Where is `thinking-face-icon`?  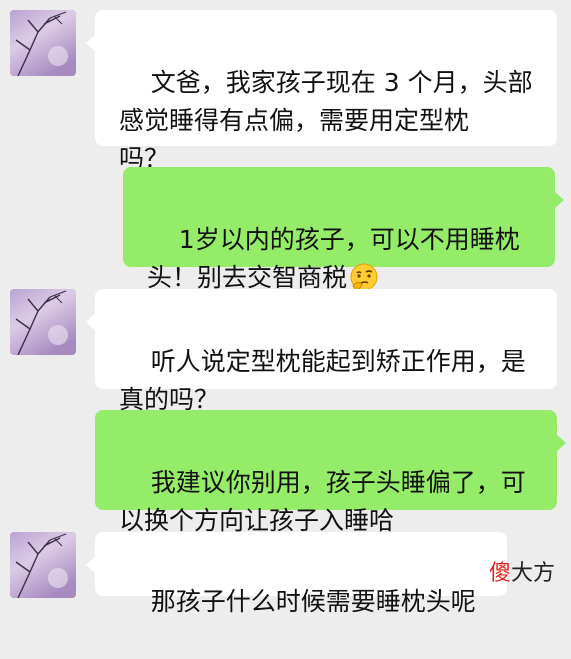 thinking-face-icon is located at coordinates (364, 277).